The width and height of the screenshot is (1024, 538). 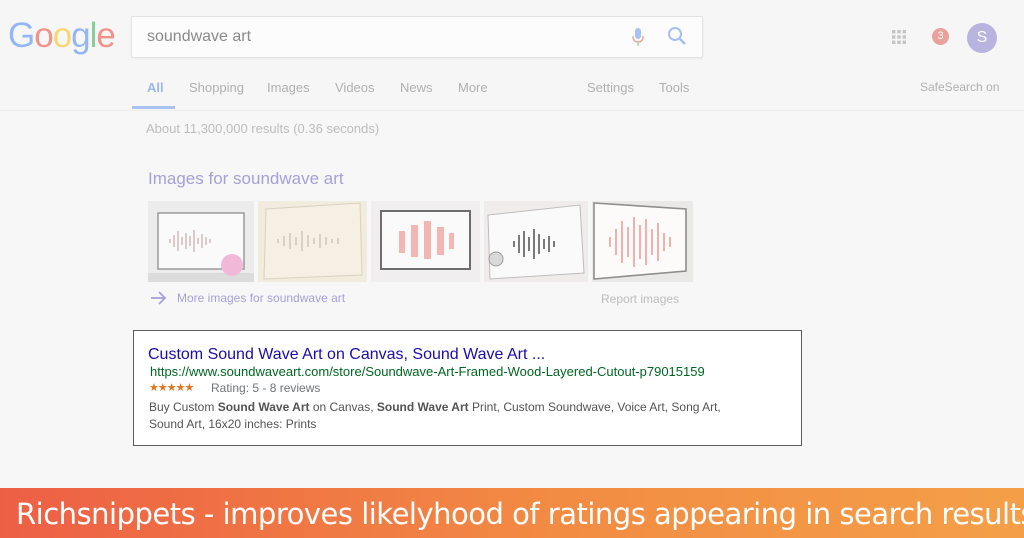 What do you see at coordinates (982, 38) in the screenshot?
I see `avatar: S` at bounding box center [982, 38].